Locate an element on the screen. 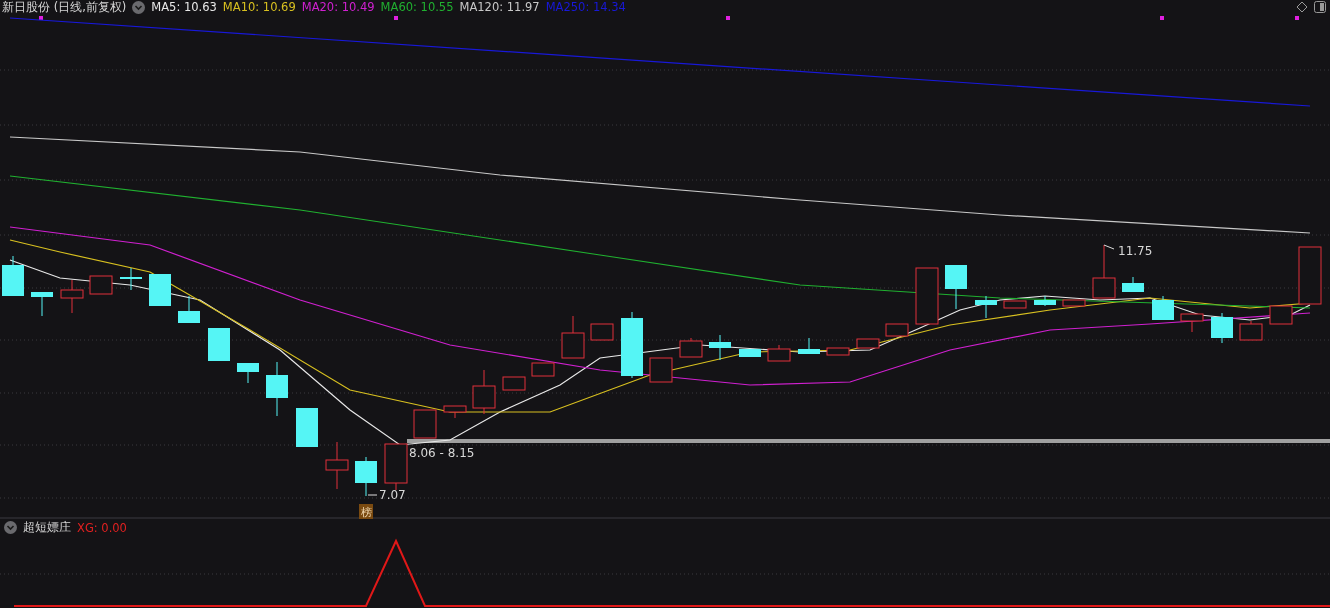 The width and height of the screenshot is (1330, 608). price-range-label: 8.06 - 8.15 is located at coordinates (442, 453).